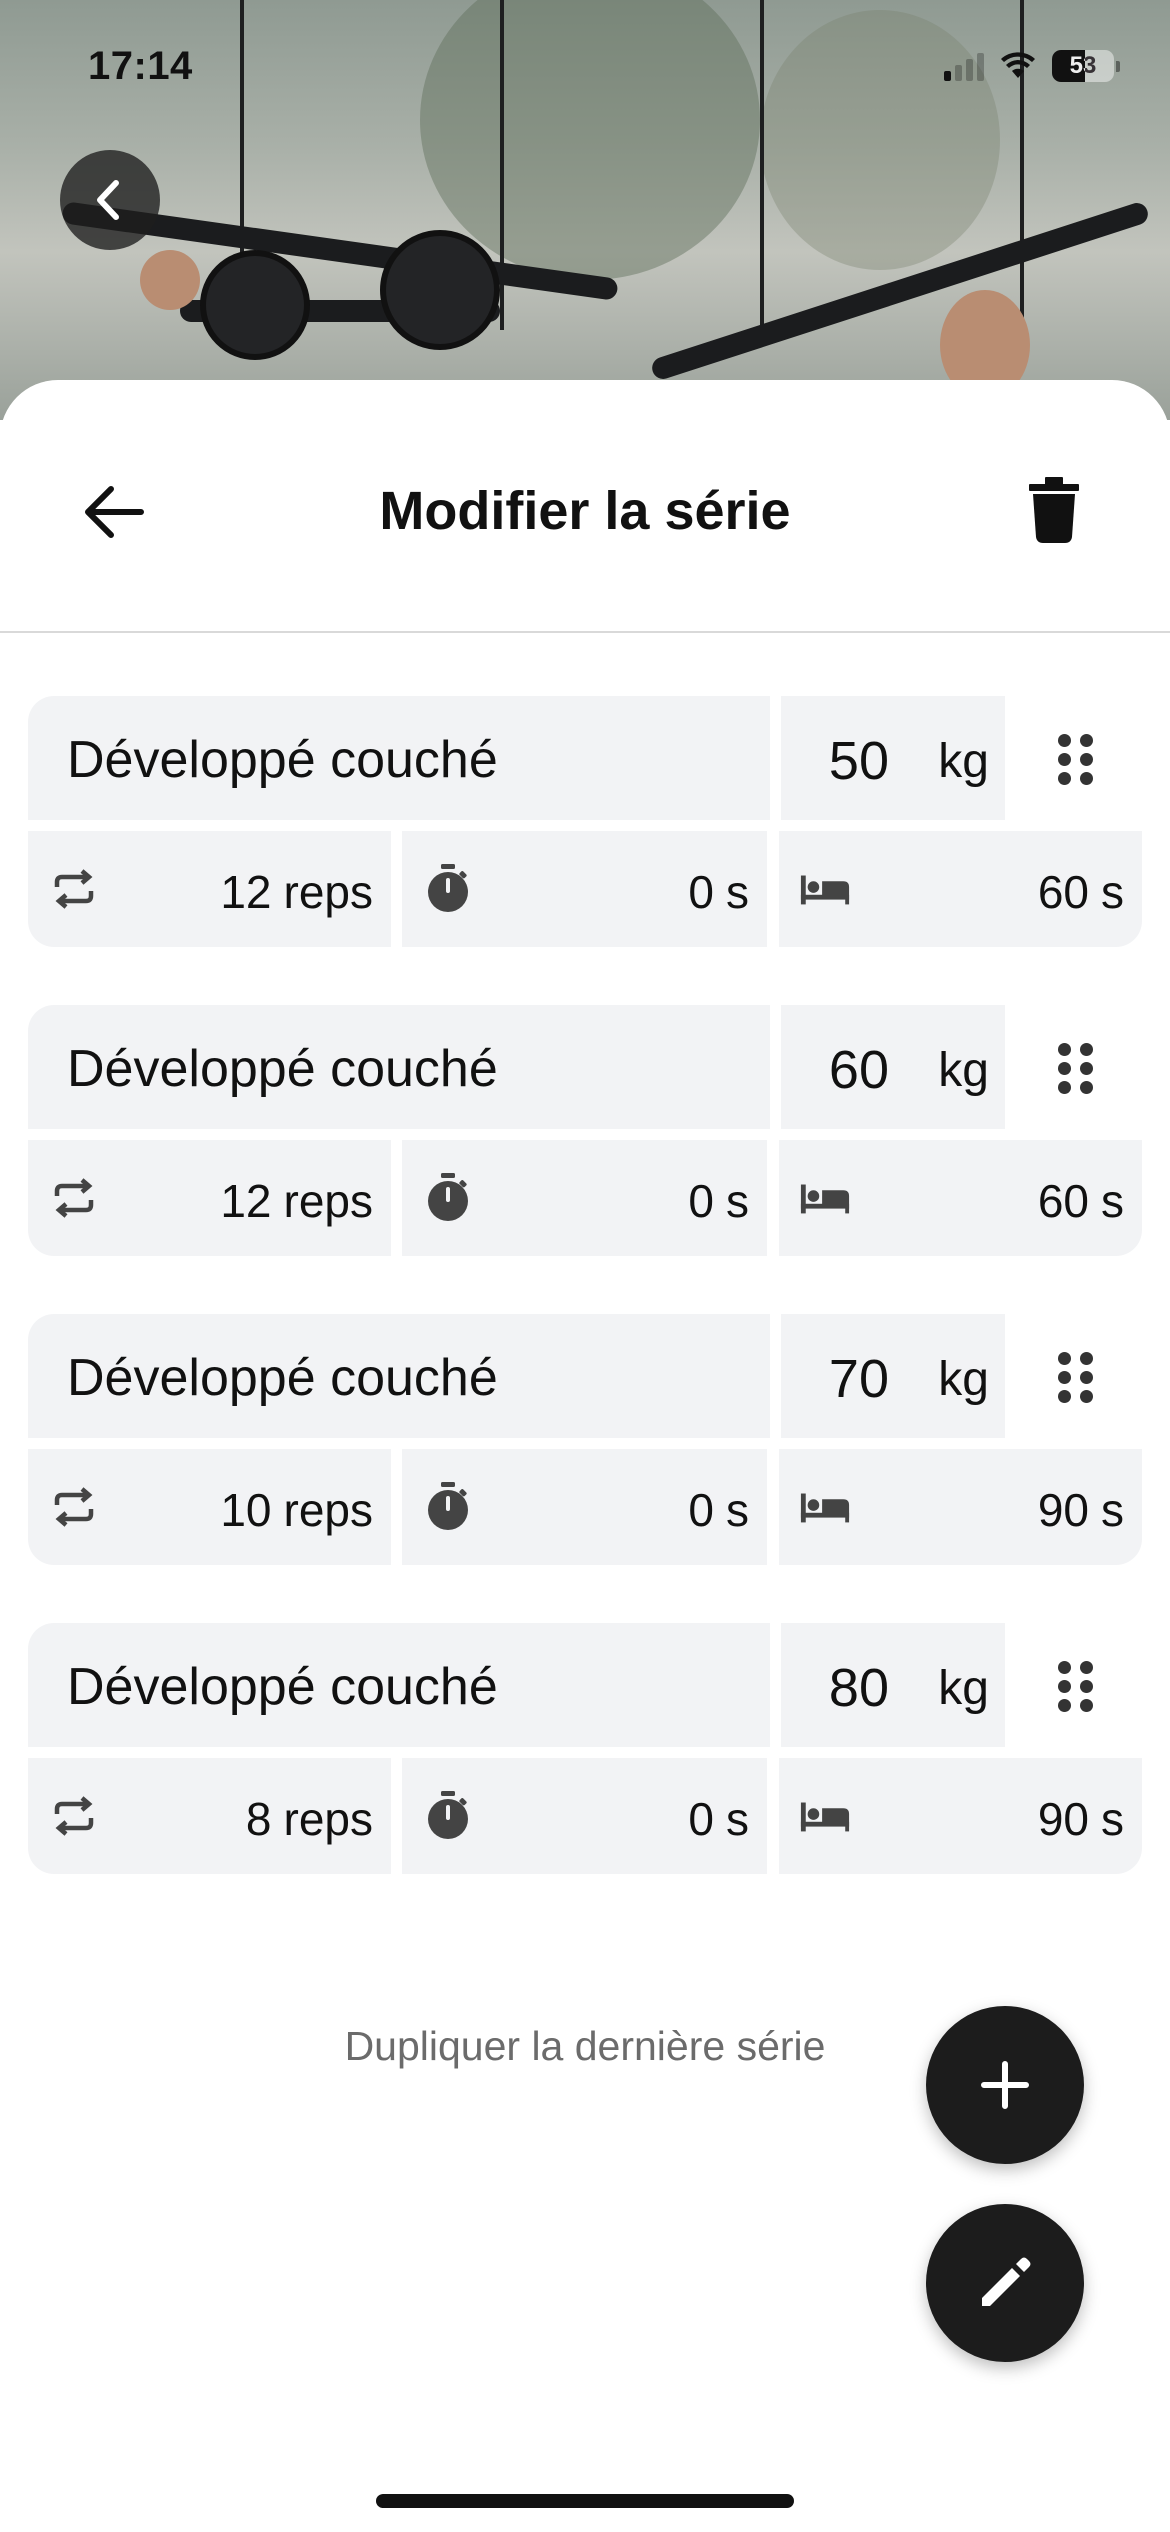  Describe the element at coordinates (893, 1376) in the screenshot. I see `weight-field: 70 kg` at that location.